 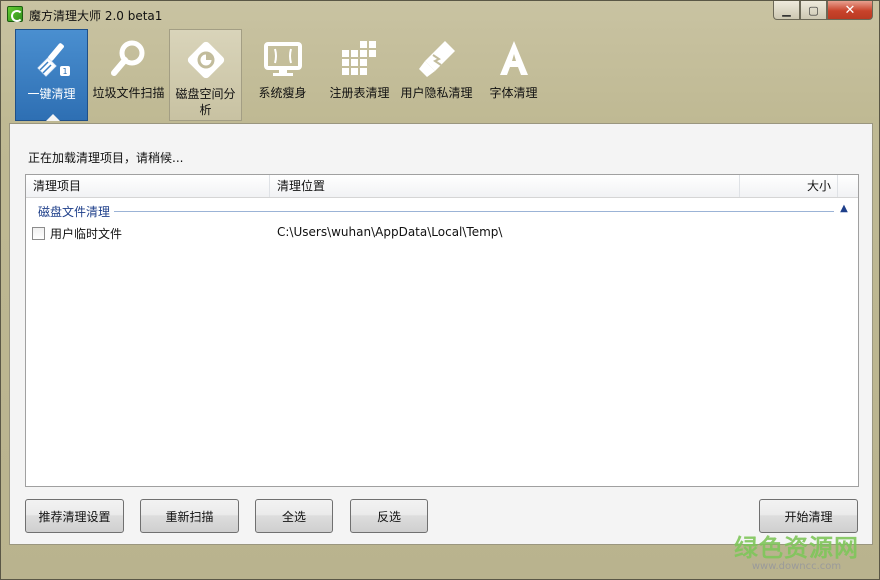 I want to click on broom-icon: 1, so click(x=53, y=60).